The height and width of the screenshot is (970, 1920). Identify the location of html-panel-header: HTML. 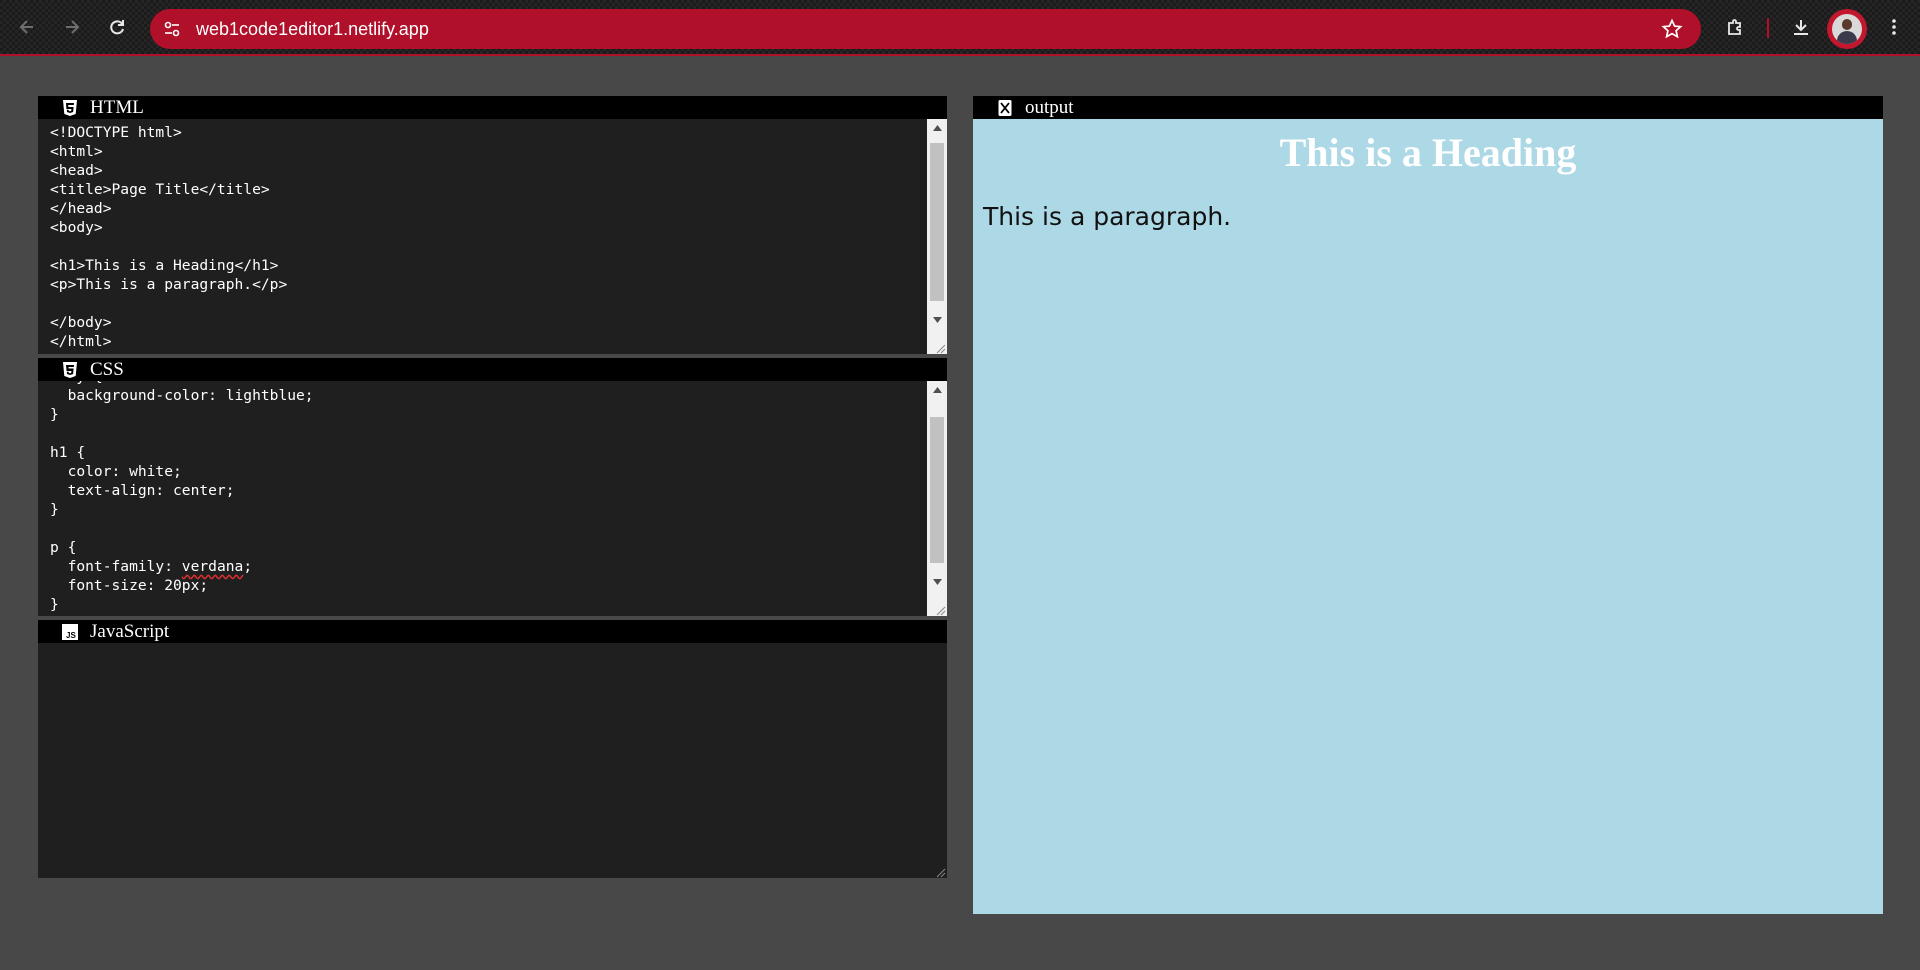
(492, 107).